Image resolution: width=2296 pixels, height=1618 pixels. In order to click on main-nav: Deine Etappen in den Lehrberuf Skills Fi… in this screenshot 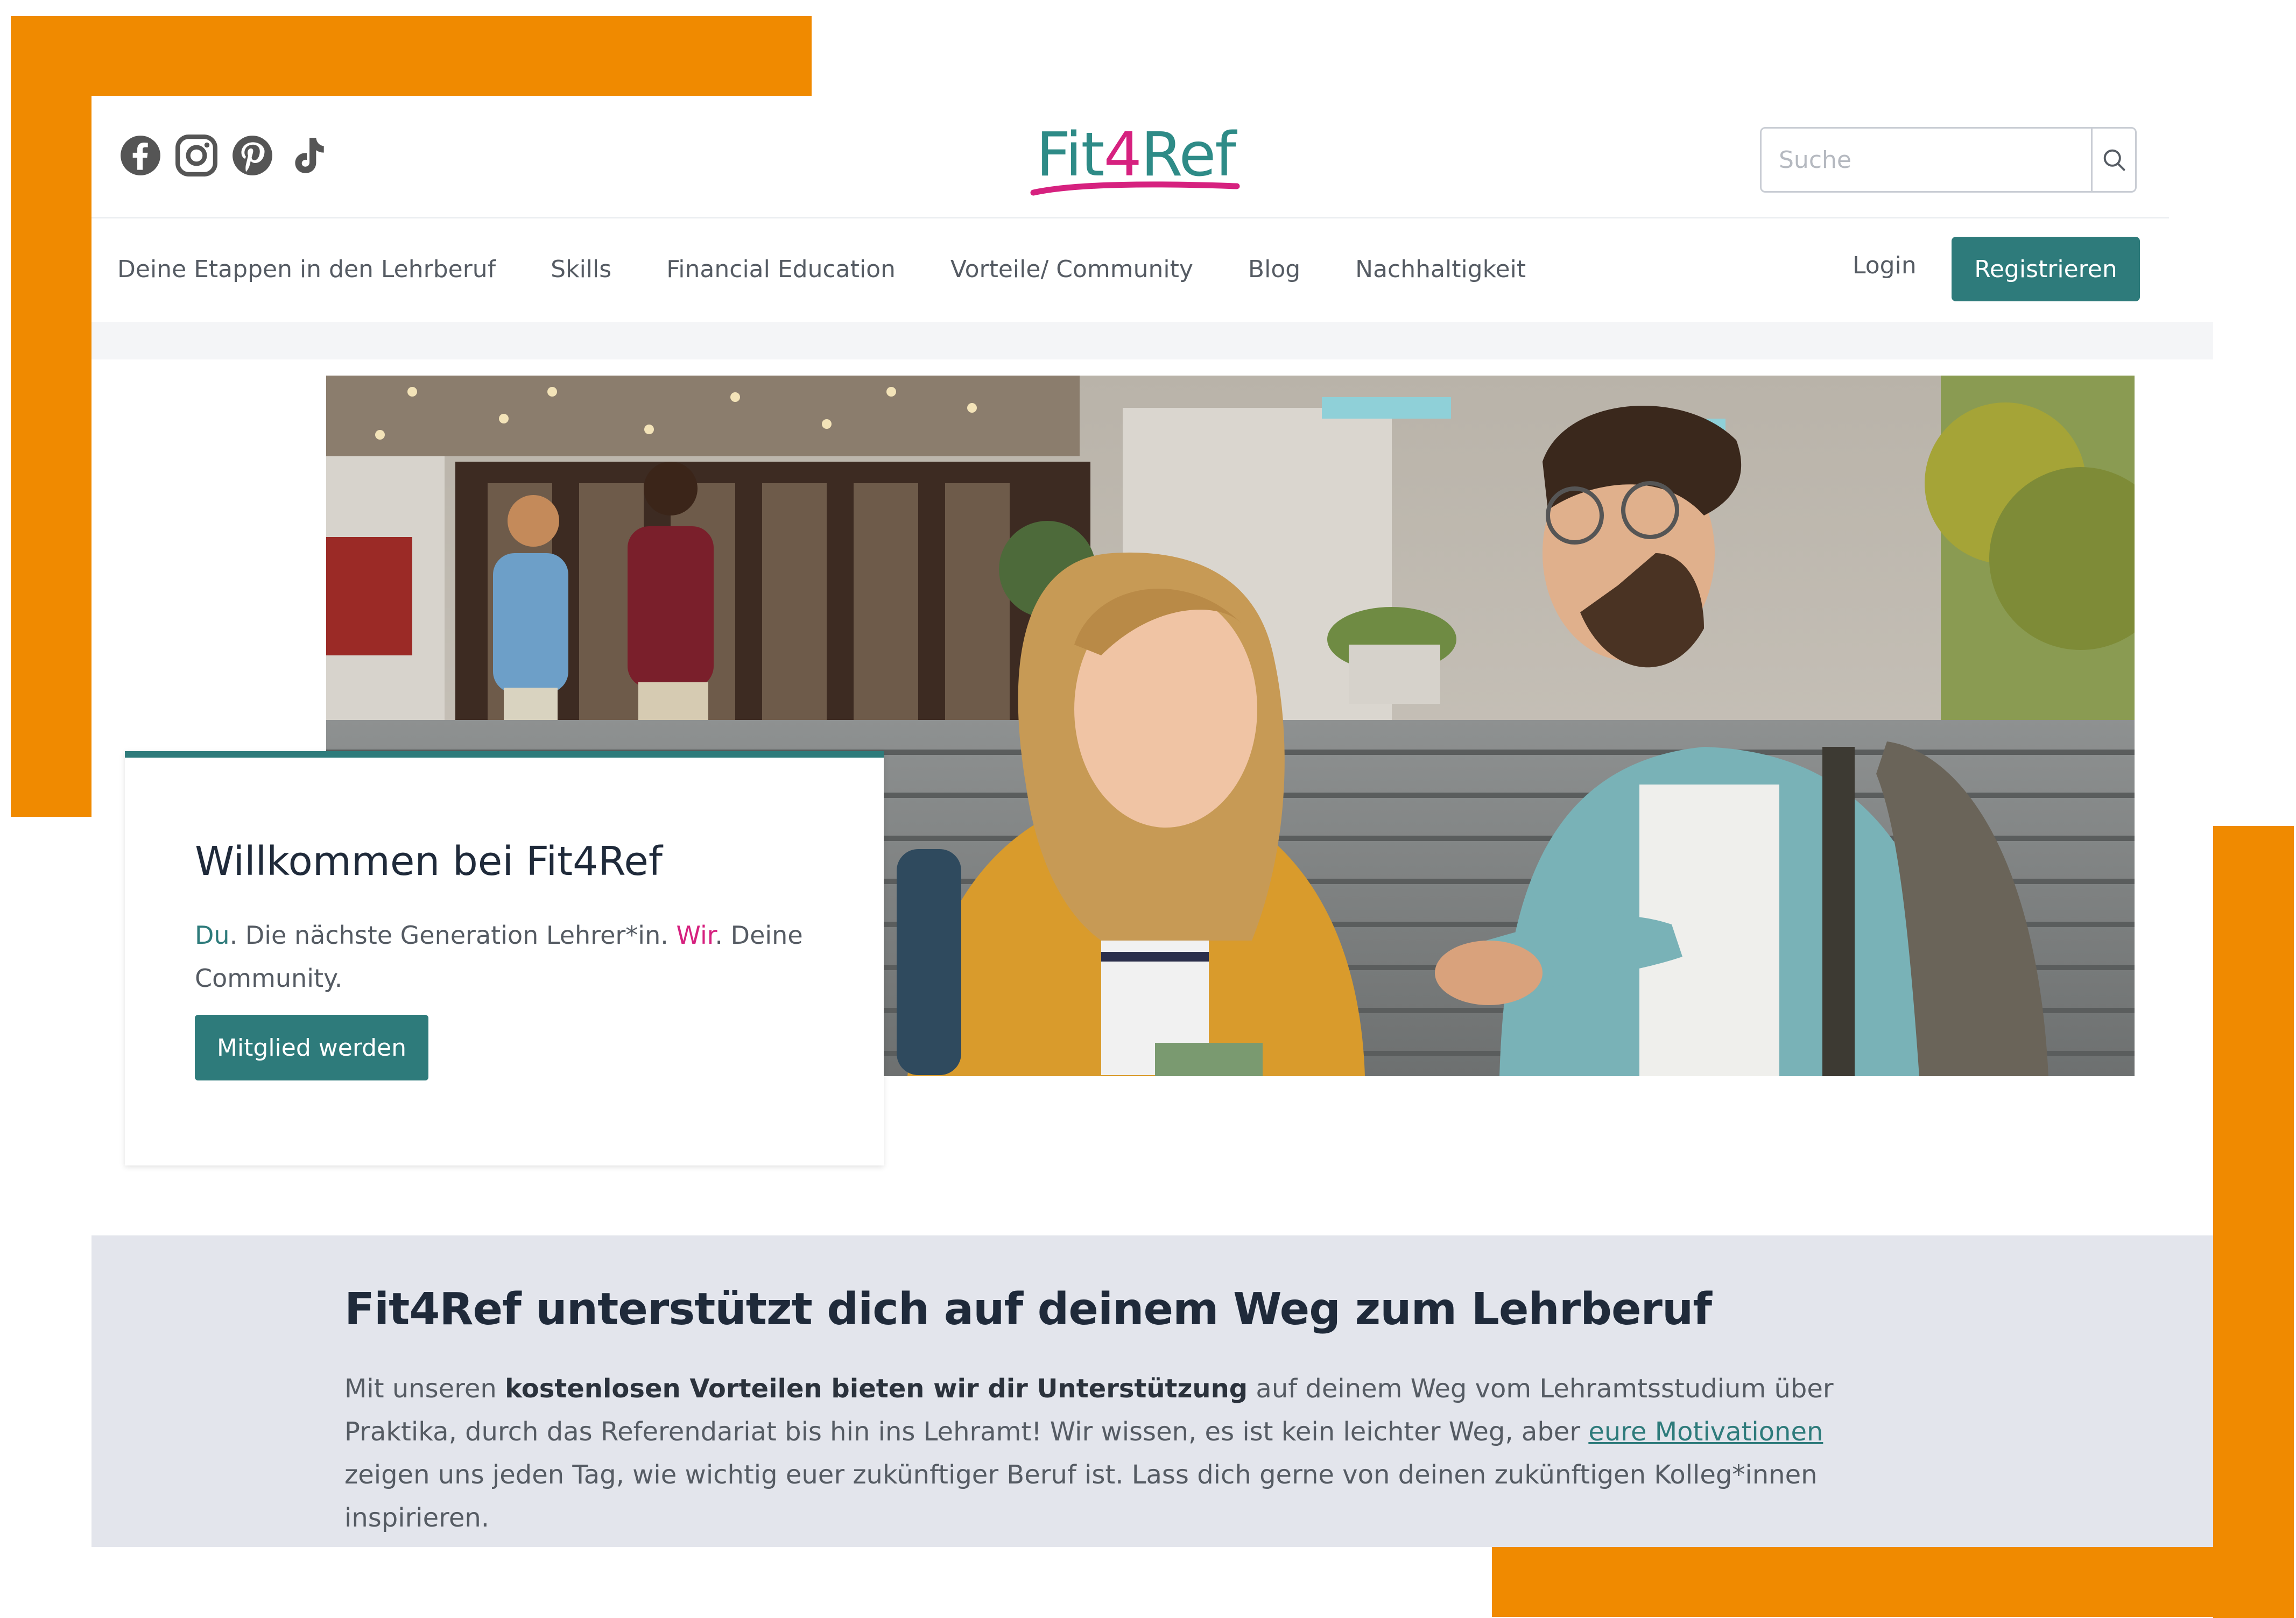, I will do `click(849, 269)`.